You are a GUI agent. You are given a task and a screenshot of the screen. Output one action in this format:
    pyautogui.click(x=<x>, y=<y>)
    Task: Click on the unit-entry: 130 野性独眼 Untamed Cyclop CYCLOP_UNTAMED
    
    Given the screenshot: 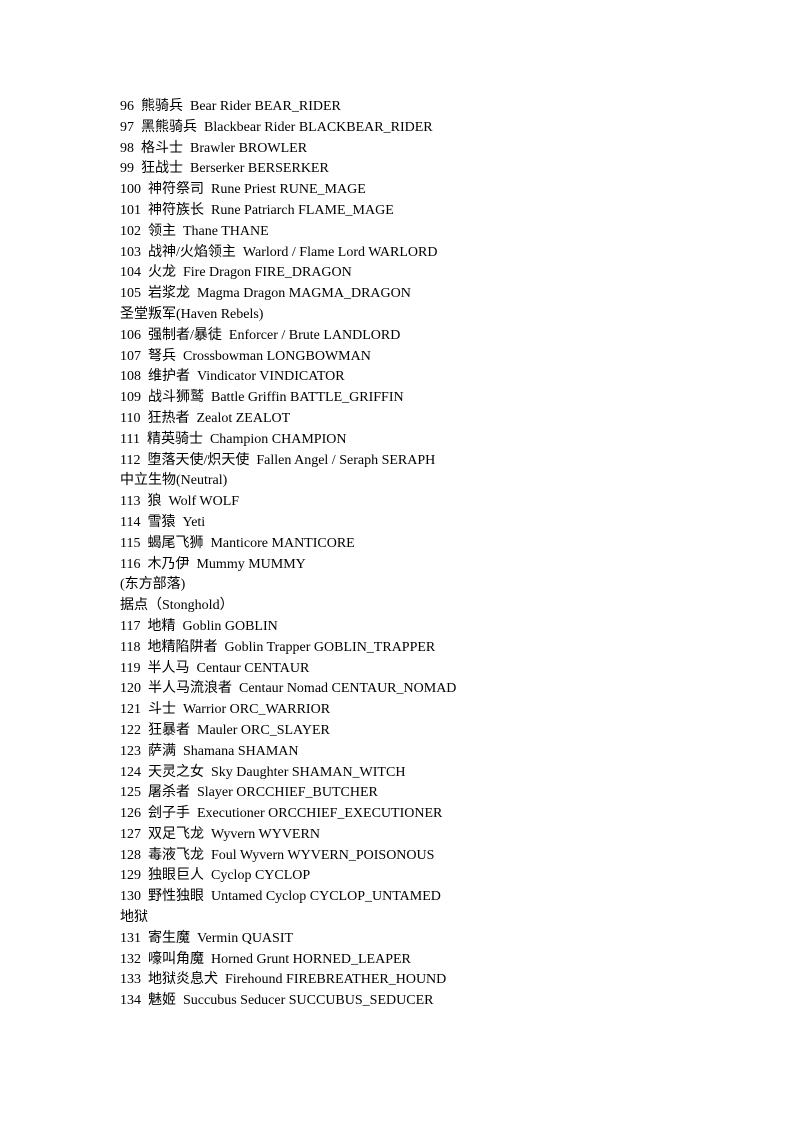 What is the action you would take?
    pyautogui.click(x=280, y=897)
    